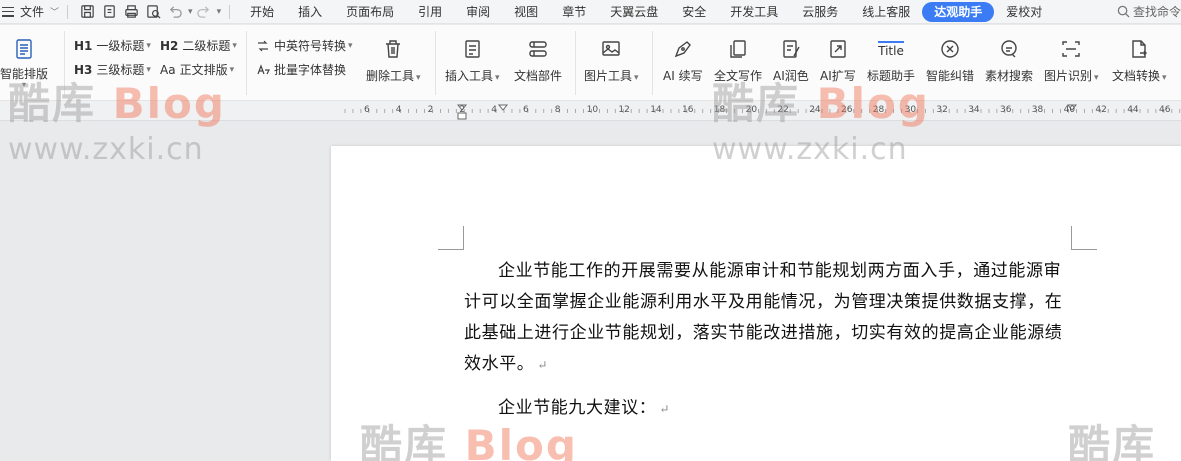 The image size is (1181, 461). What do you see at coordinates (262, 12) in the screenshot?
I see `tab-home: 开始` at bounding box center [262, 12].